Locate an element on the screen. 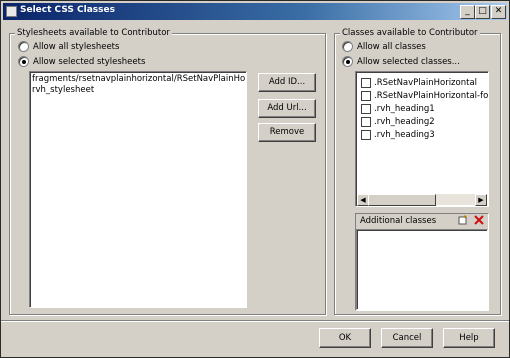 The image size is (510, 358). help-button: Help is located at coordinates (469, 338).